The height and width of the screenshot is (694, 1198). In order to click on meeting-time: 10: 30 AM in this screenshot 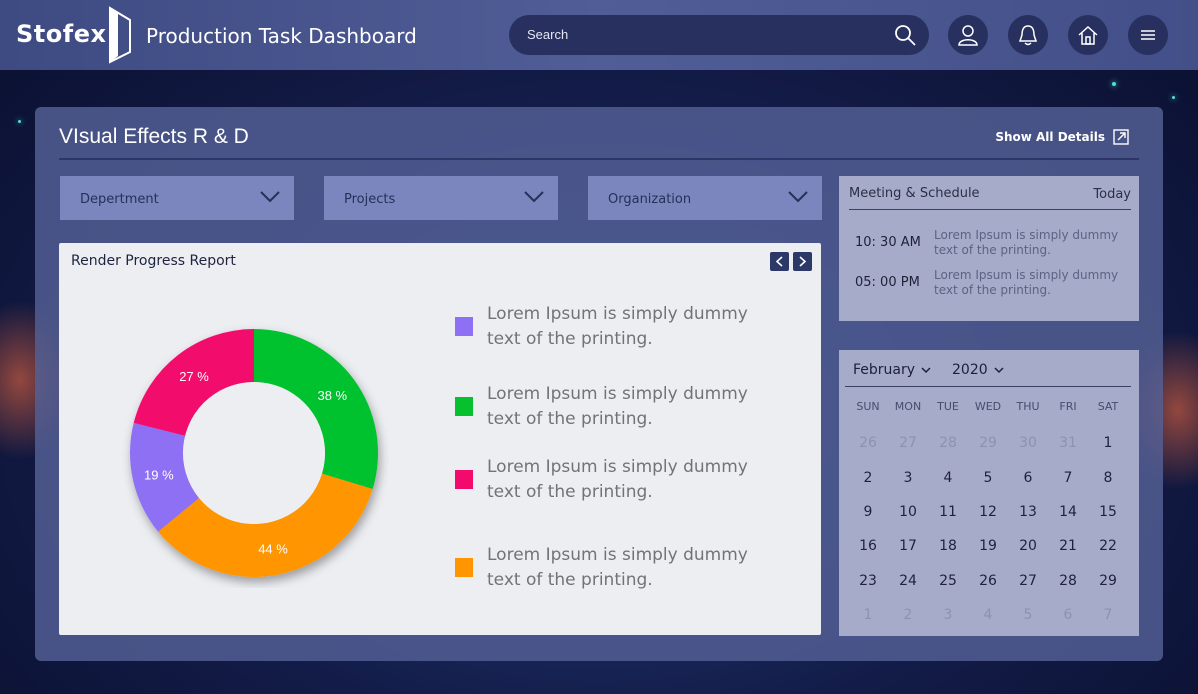, I will do `click(888, 242)`.